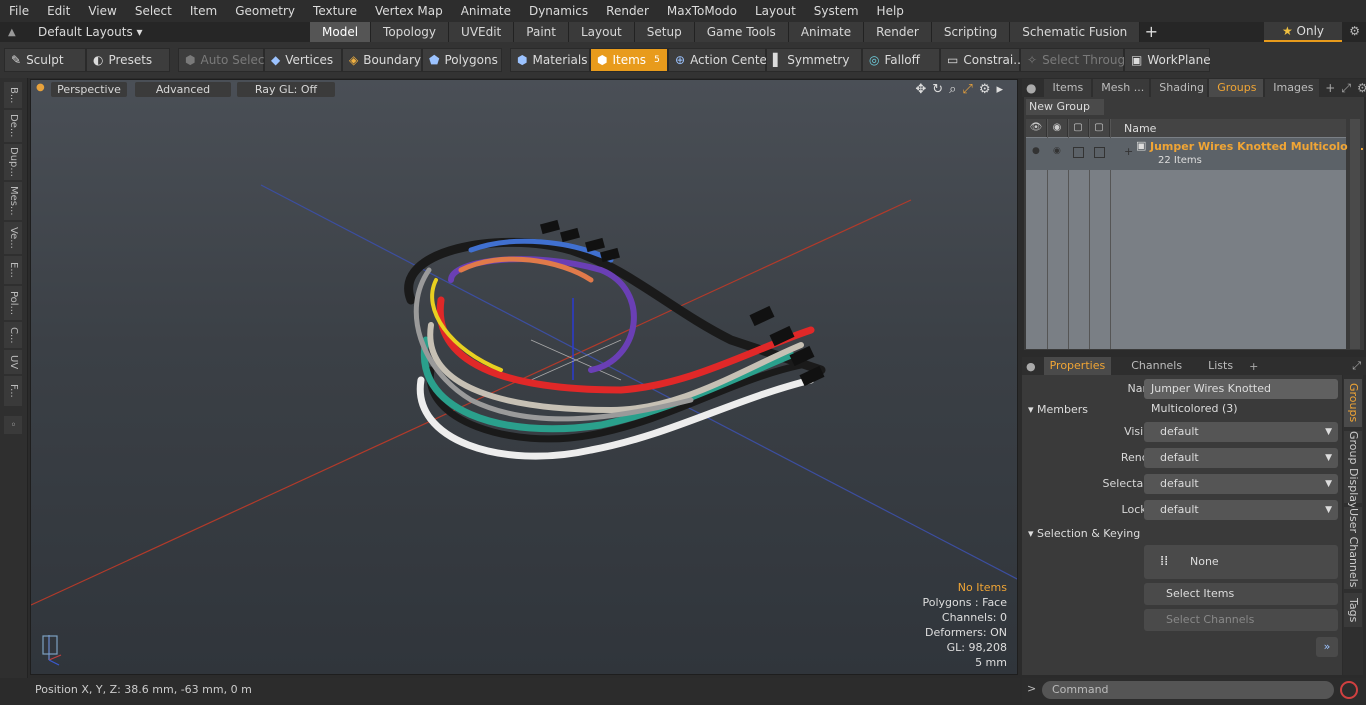  I want to click on collapse-icon: ▲, so click(15, 32).